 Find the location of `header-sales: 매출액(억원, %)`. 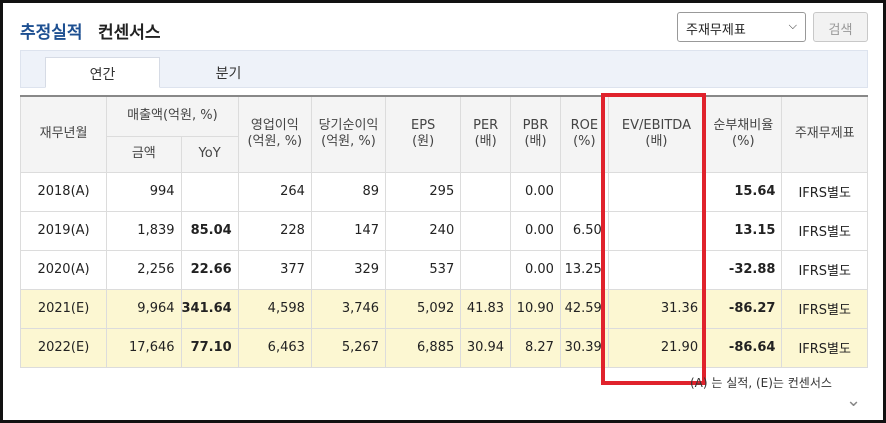

header-sales: 매출액(억원, %) is located at coordinates (172, 116).